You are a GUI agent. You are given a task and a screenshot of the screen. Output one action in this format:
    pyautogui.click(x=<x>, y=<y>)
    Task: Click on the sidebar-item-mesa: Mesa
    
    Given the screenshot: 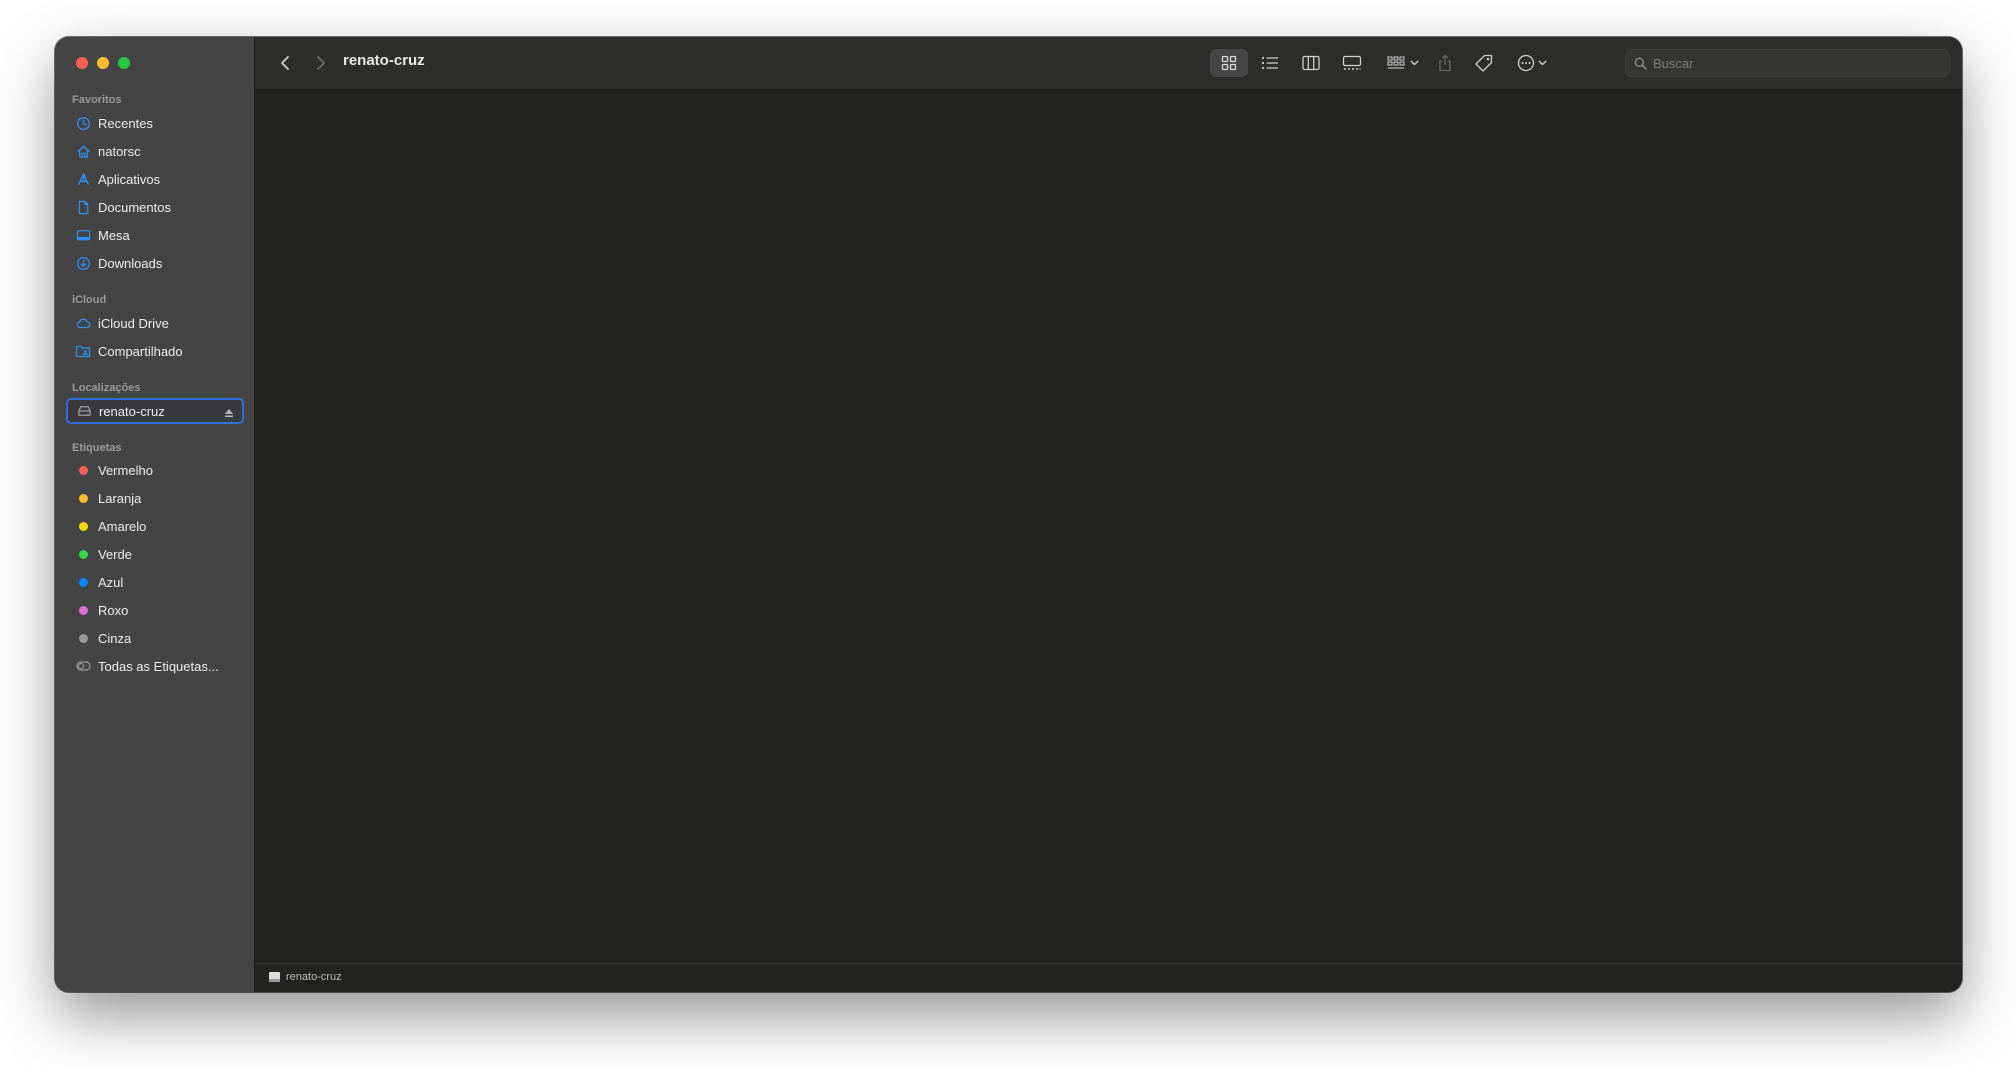 What is the action you would take?
    pyautogui.click(x=155, y=235)
    